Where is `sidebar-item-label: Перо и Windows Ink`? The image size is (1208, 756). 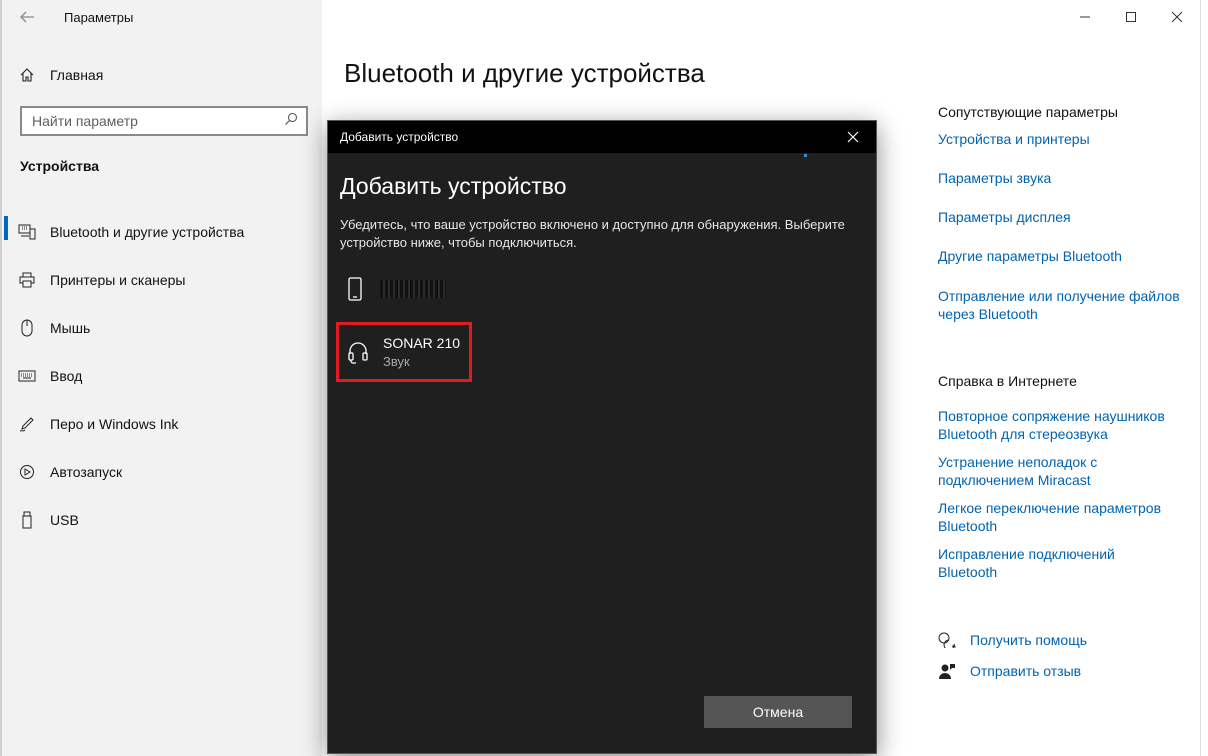
sidebar-item-label: Перо и Windows Ink is located at coordinates (114, 424).